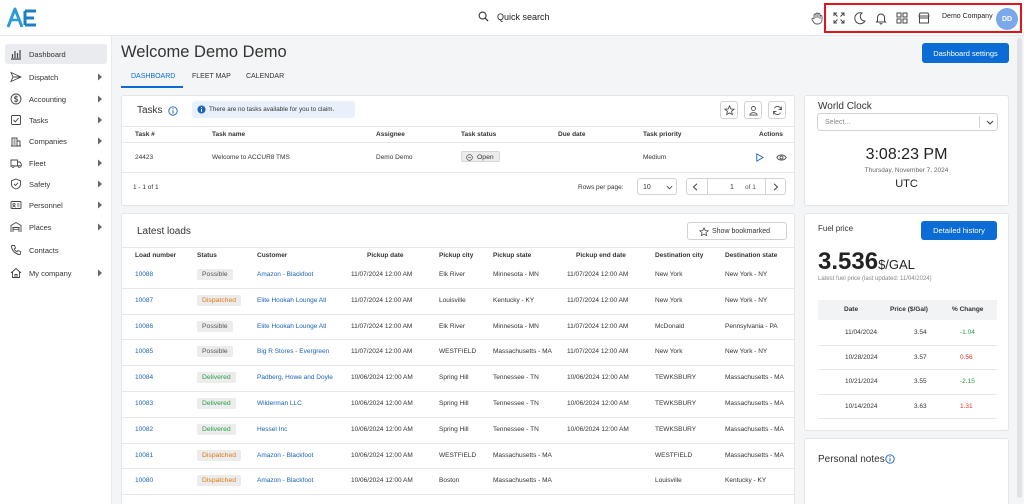 The width and height of the screenshot is (1024, 504). What do you see at coordinates (153, 76) in the screenshot?
I see `tab-dashboard: DASHBOARD` at bounding box center [153, 76].